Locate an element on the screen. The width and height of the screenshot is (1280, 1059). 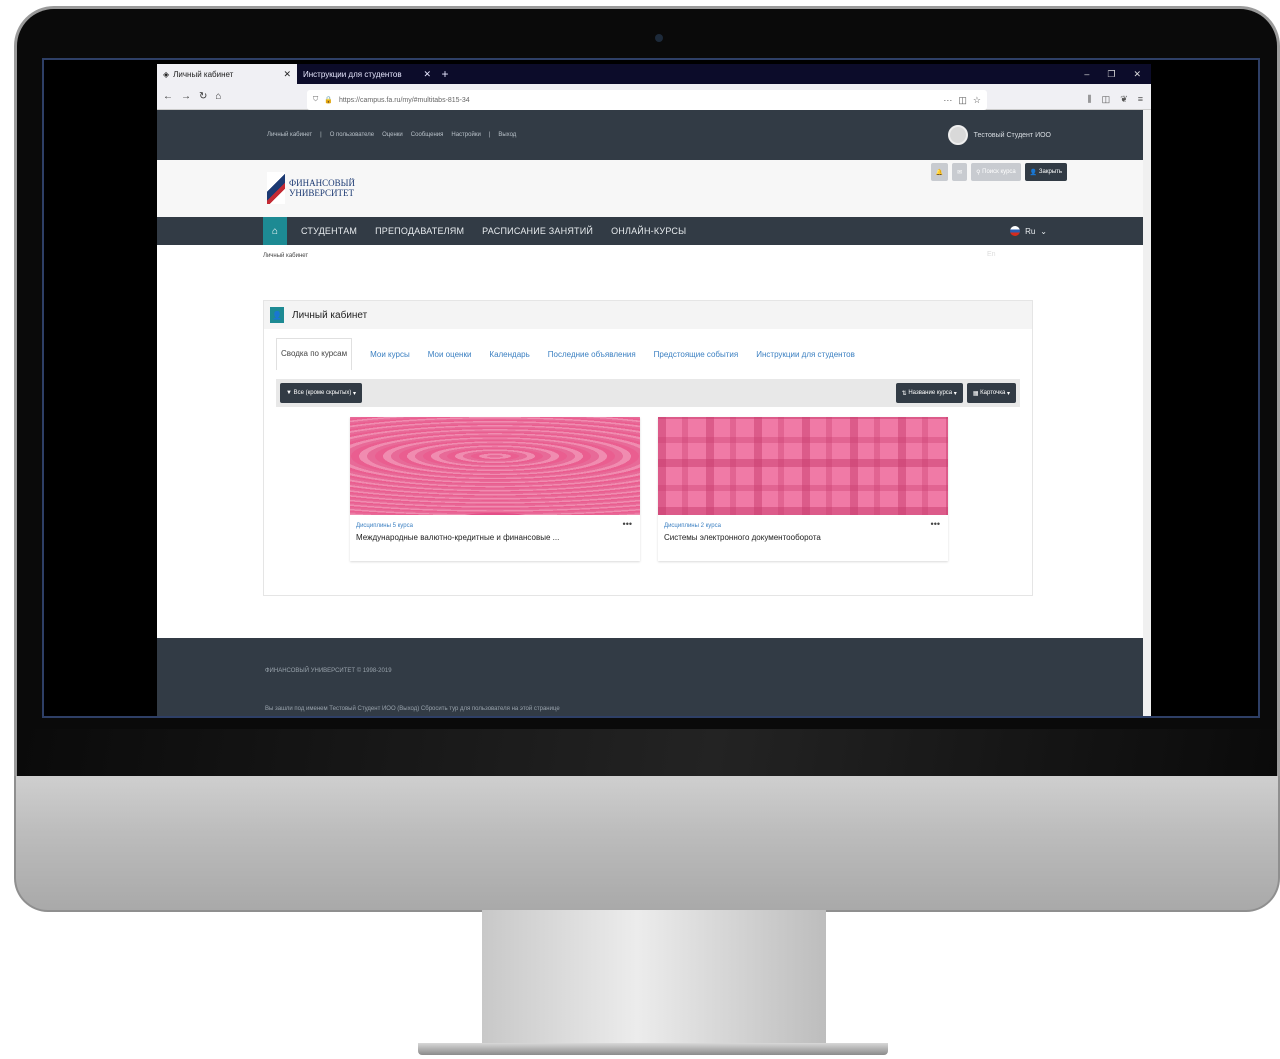
notifications-button: 🔔 is located at coordinates (939, 172).